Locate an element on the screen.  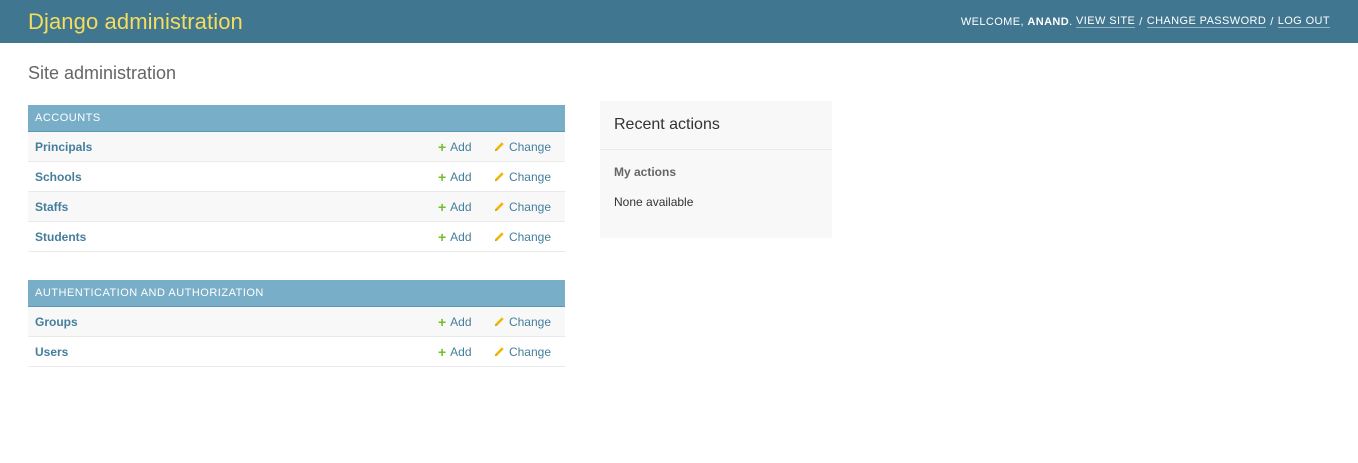
module-accounts: Accounts Principals + Add Change Schools is located at coordinates (296, 178).